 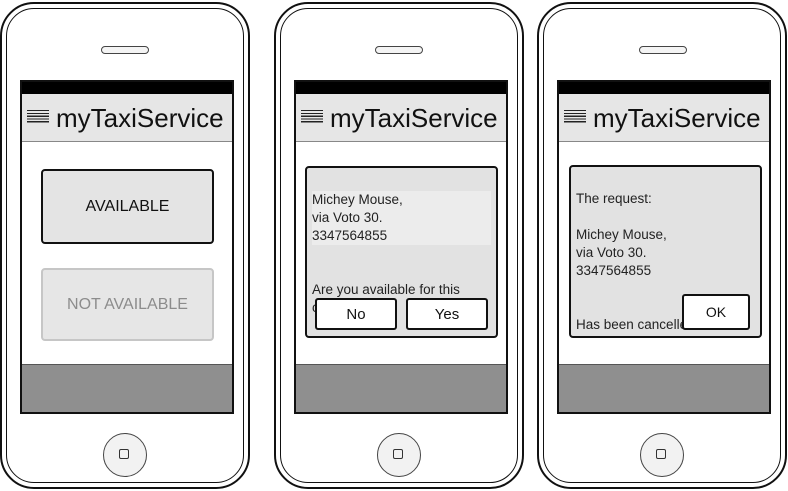 What do you see at coordinates (614, 198) in the screenshot?
I see `cancellation-heading: The request:` at bounding box center [614, 198].